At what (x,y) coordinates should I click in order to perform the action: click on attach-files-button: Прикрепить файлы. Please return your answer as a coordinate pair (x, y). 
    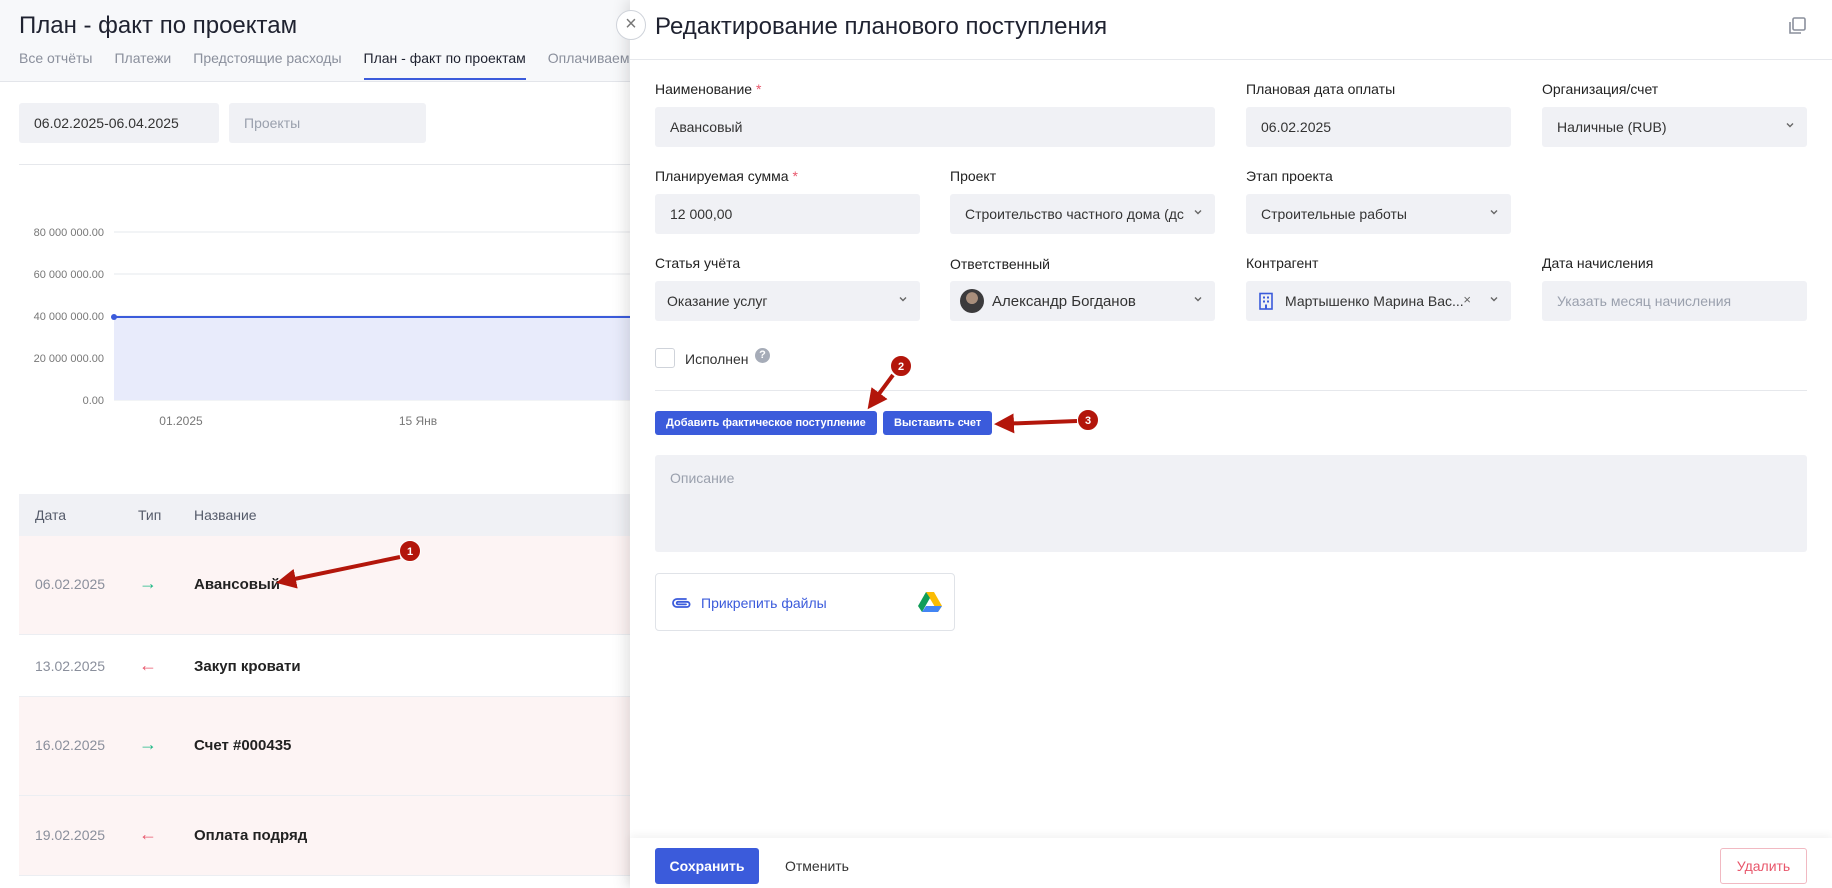
    Looking at the image, I should click on (805, 602).